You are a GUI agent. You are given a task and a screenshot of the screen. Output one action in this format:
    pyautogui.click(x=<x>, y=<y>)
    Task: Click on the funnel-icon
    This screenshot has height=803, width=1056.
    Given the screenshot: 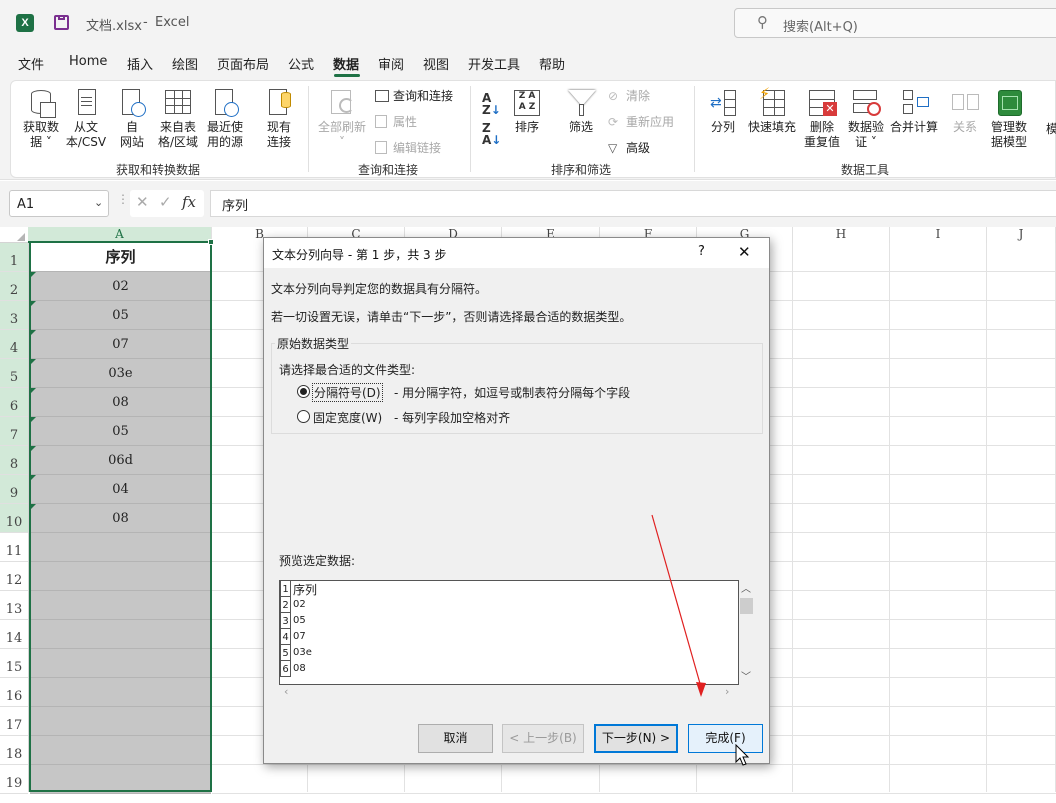 What is the action you would take?
    pyautogui.click(x=581, y=103)
    